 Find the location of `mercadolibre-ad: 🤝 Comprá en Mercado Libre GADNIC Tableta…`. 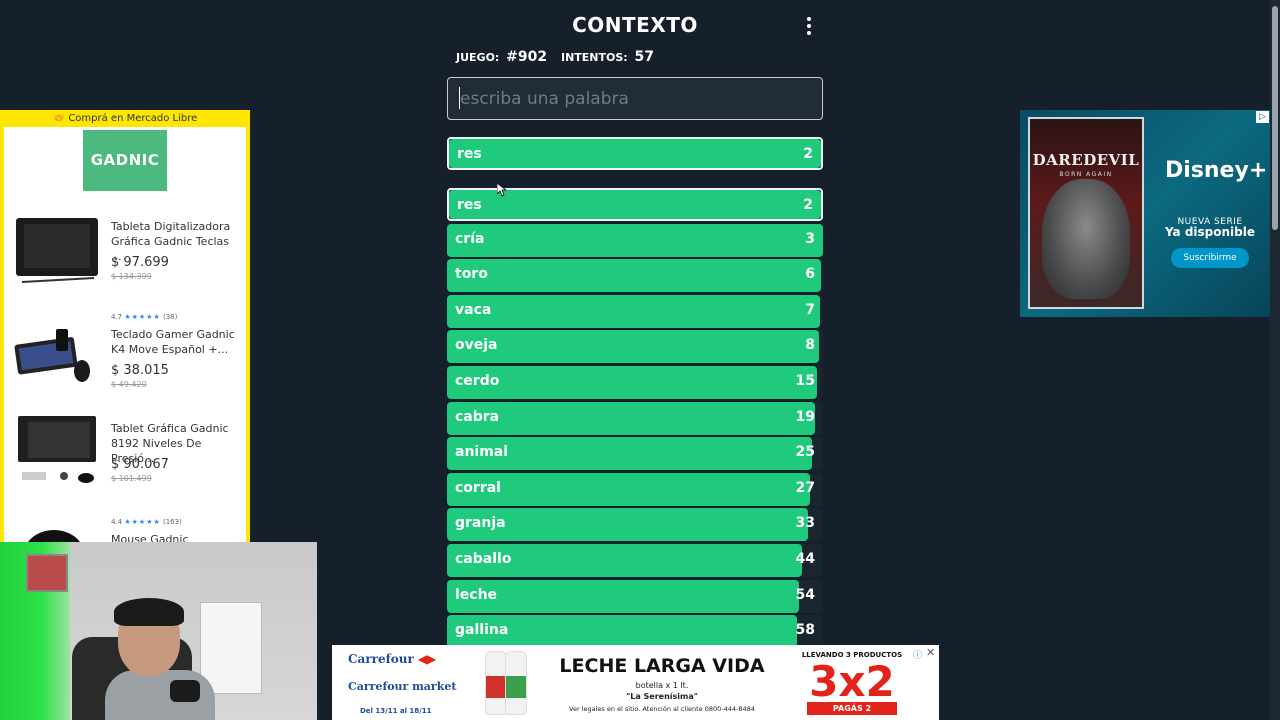

mercadolibre-ad: 🤝 Comprá en Mercado Libre GADNIC Tableta… is located at coordinates (125, 326).